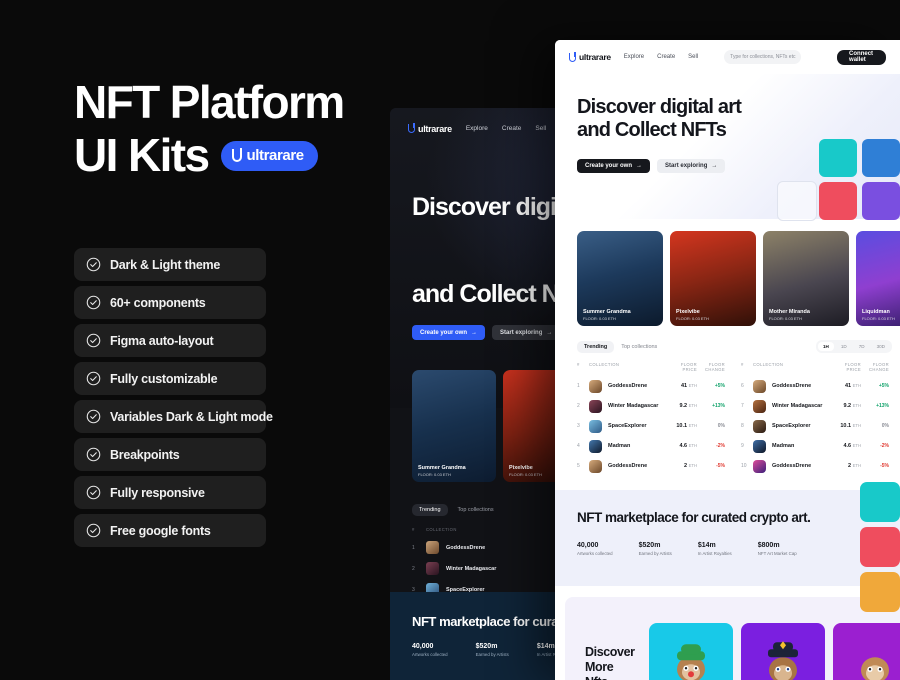 This screenshot has width=900, height=680. What do you see at coordinates (815, 426) in the screenshot?
I see `table-row: 8 SpaceExplorer 10.1 ETH 0%` at bounding box center [815, 426].